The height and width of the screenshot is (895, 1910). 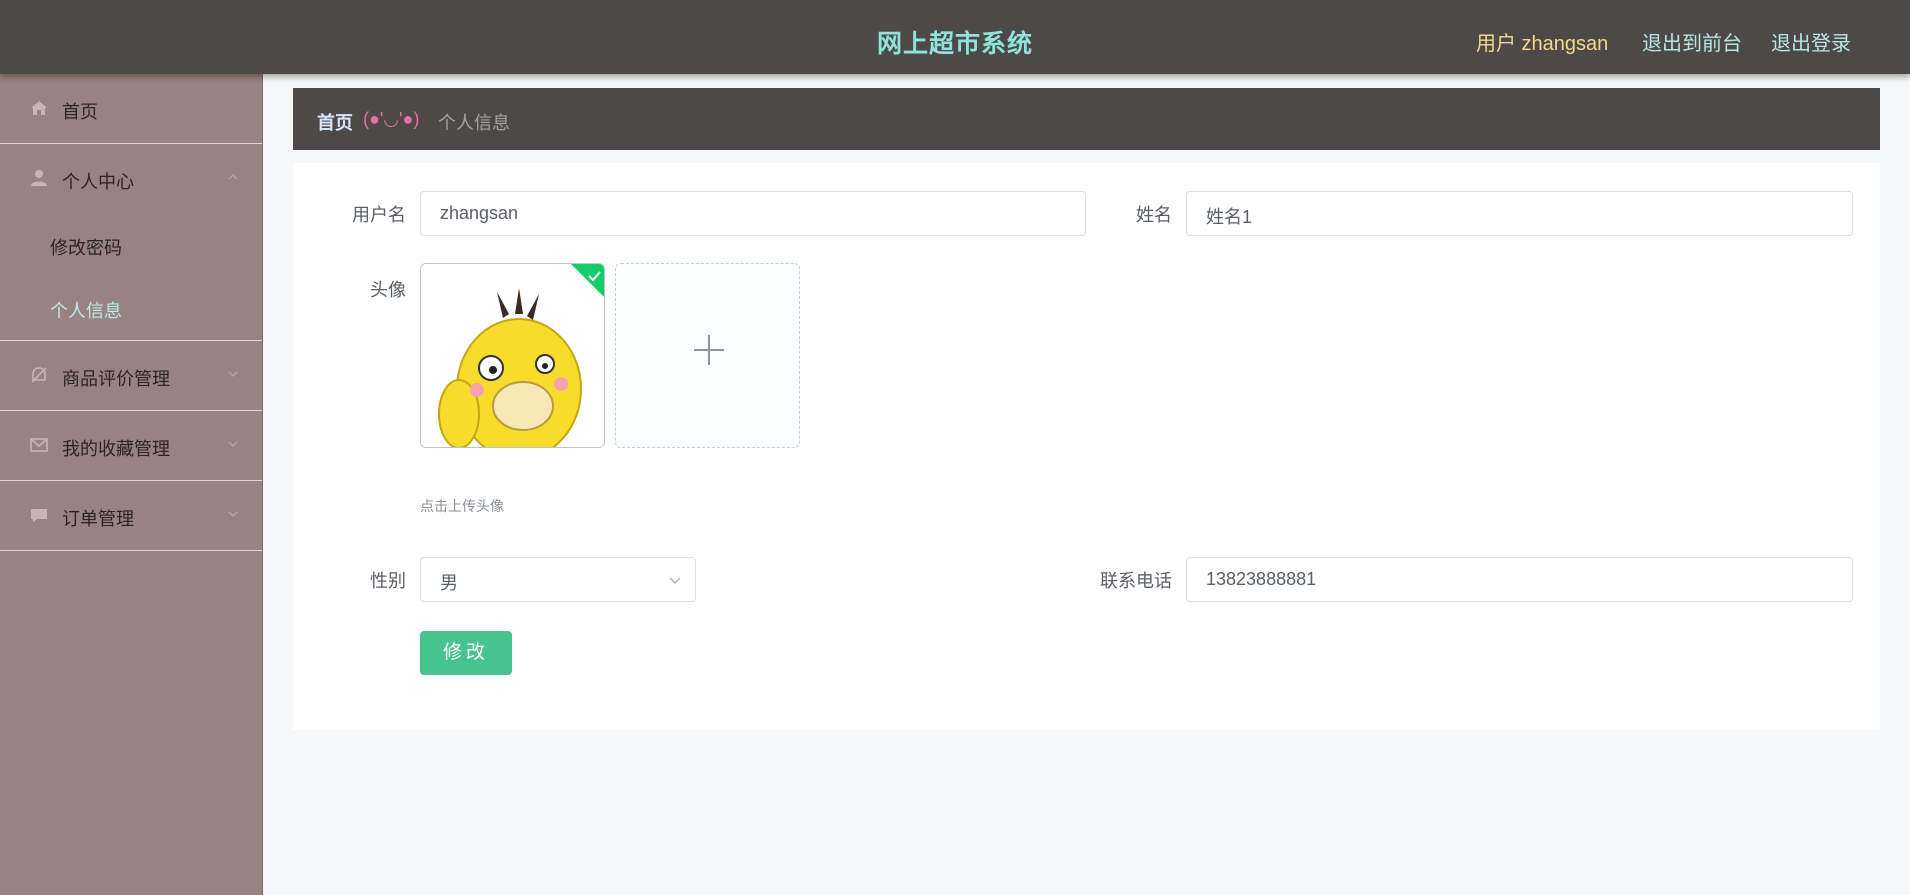 What do you see at coordinates (39, 515) in the screenshot?
I see `chat-icon` at bounding box center [39, 515].